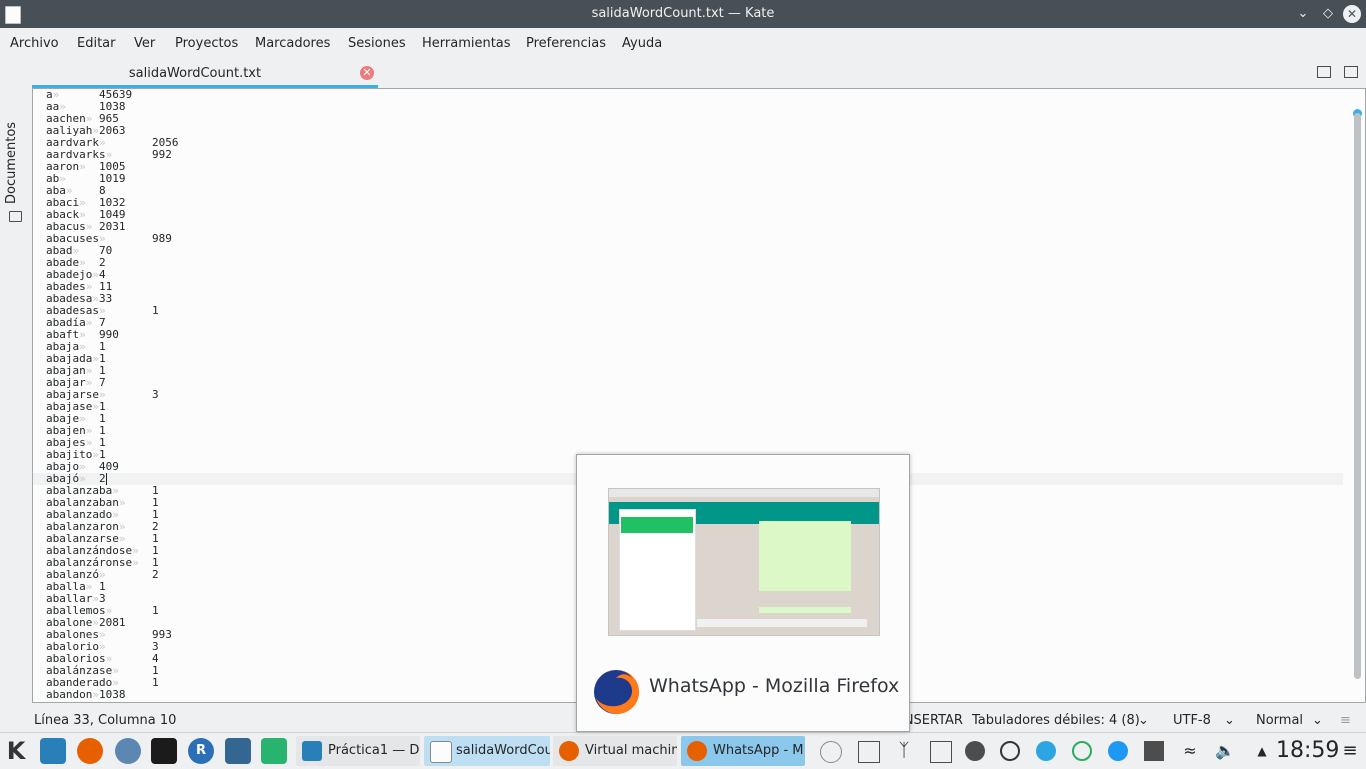 The image size is (1366, 769). I want to click on window-preview-tooltip: WhatsApp - Mozilla Firefox, so click(743, 593).